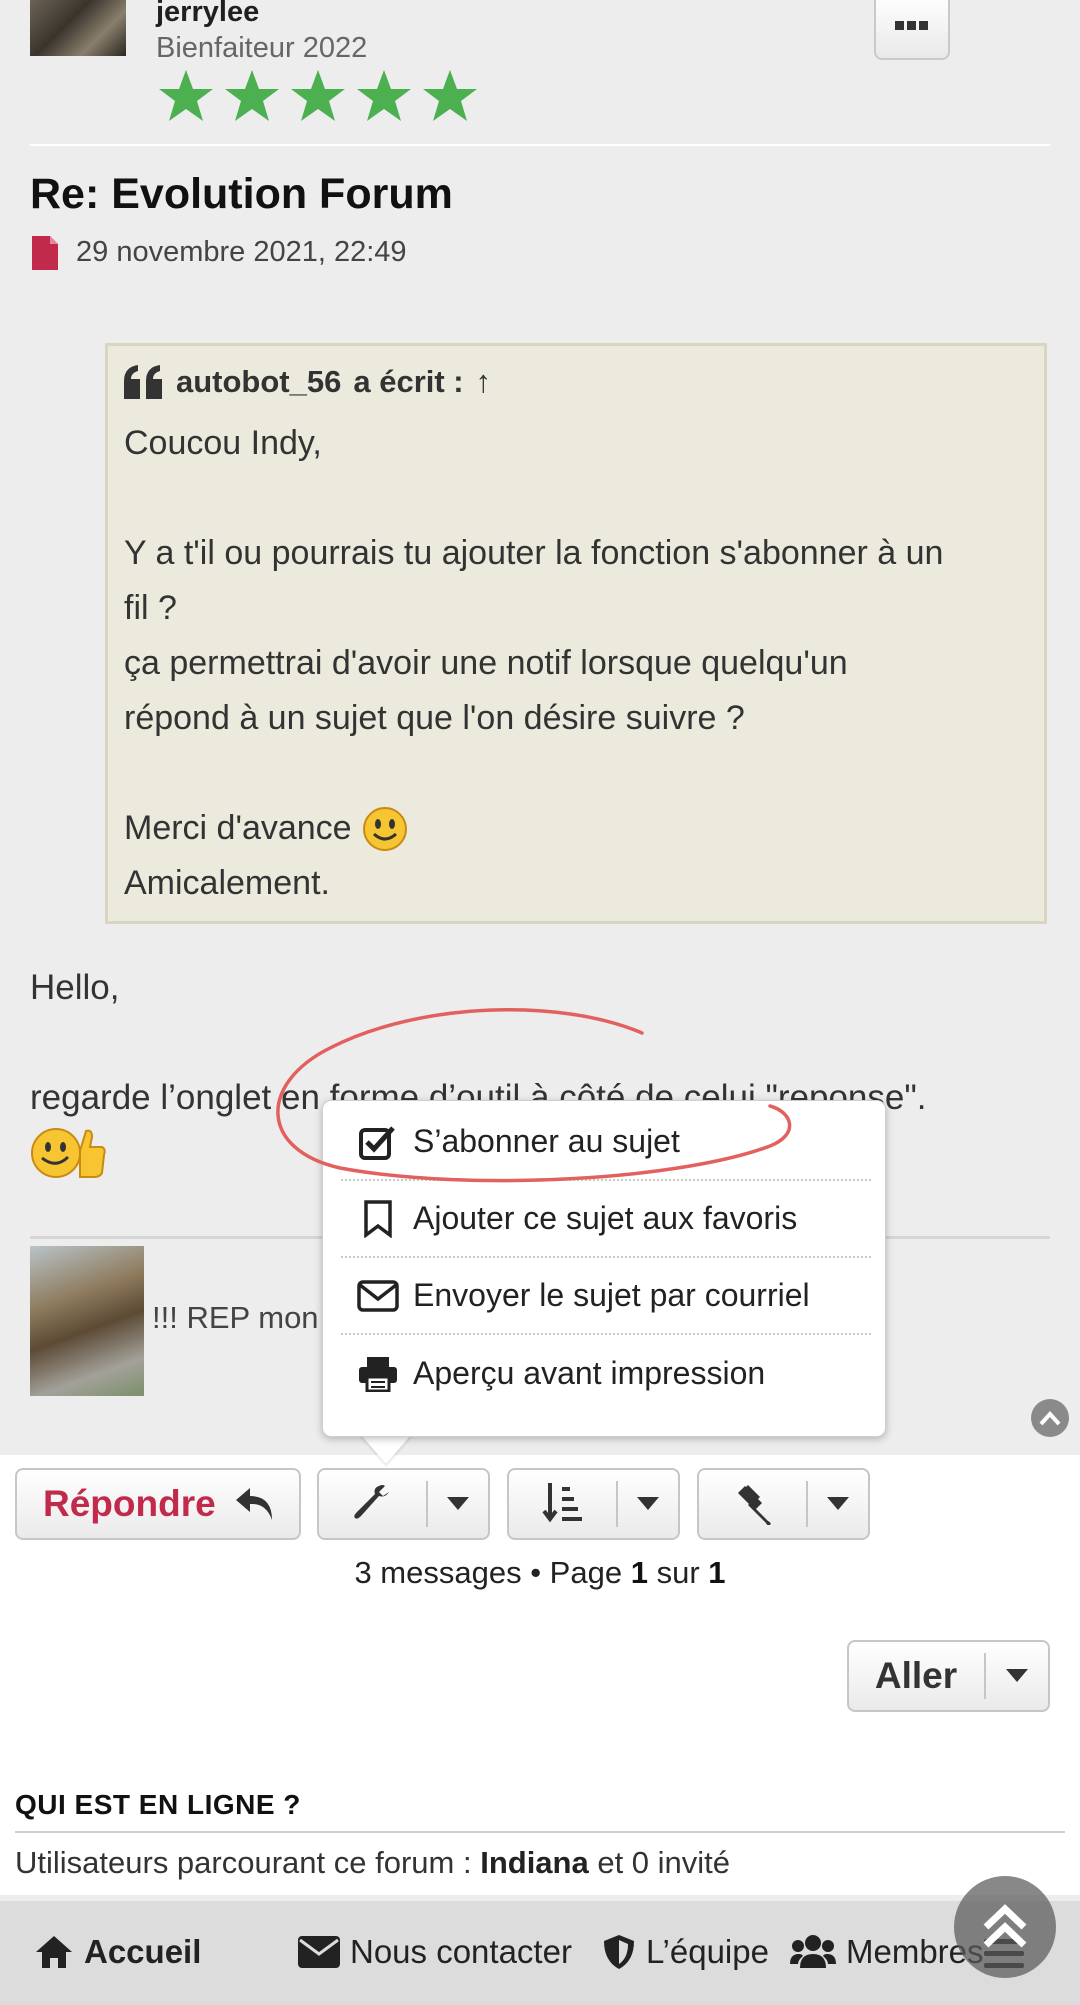  Describe the element at coordinates (574, 828) in the screenshot. I see `quote-line-with-smiley: Merci d'avance` at that location.